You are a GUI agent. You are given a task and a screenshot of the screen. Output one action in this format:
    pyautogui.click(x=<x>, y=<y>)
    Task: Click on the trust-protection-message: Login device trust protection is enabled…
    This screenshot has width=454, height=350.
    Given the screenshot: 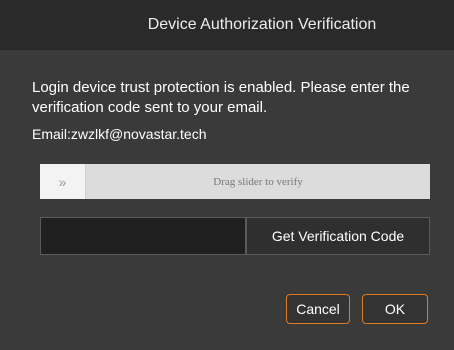 What is the action you would take?
    pyautogui.click(x=221, y=97)
    